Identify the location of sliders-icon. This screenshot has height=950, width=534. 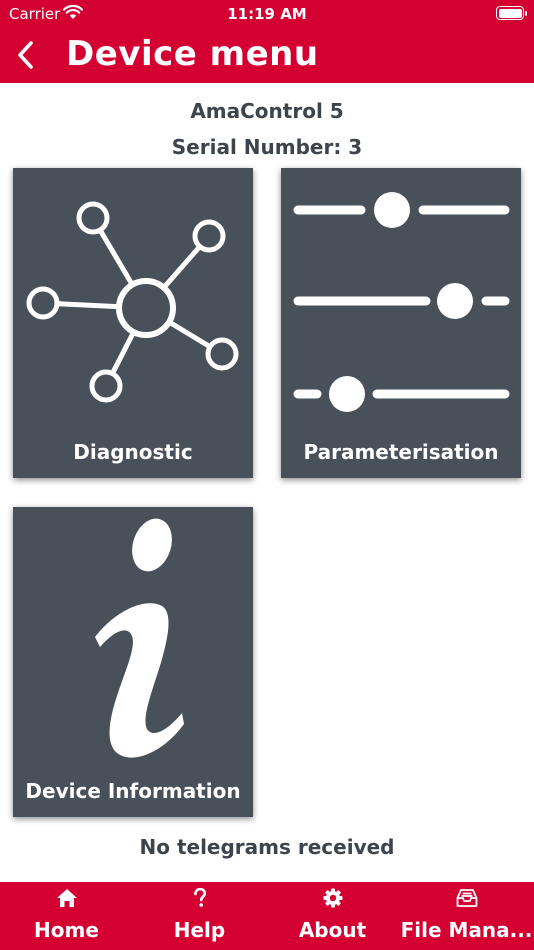
(401, 302).